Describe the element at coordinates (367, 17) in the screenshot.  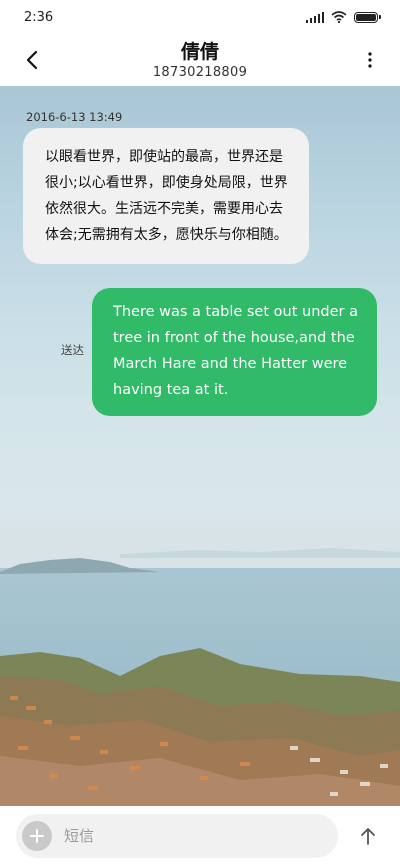
I see `battery-icon` at that location.